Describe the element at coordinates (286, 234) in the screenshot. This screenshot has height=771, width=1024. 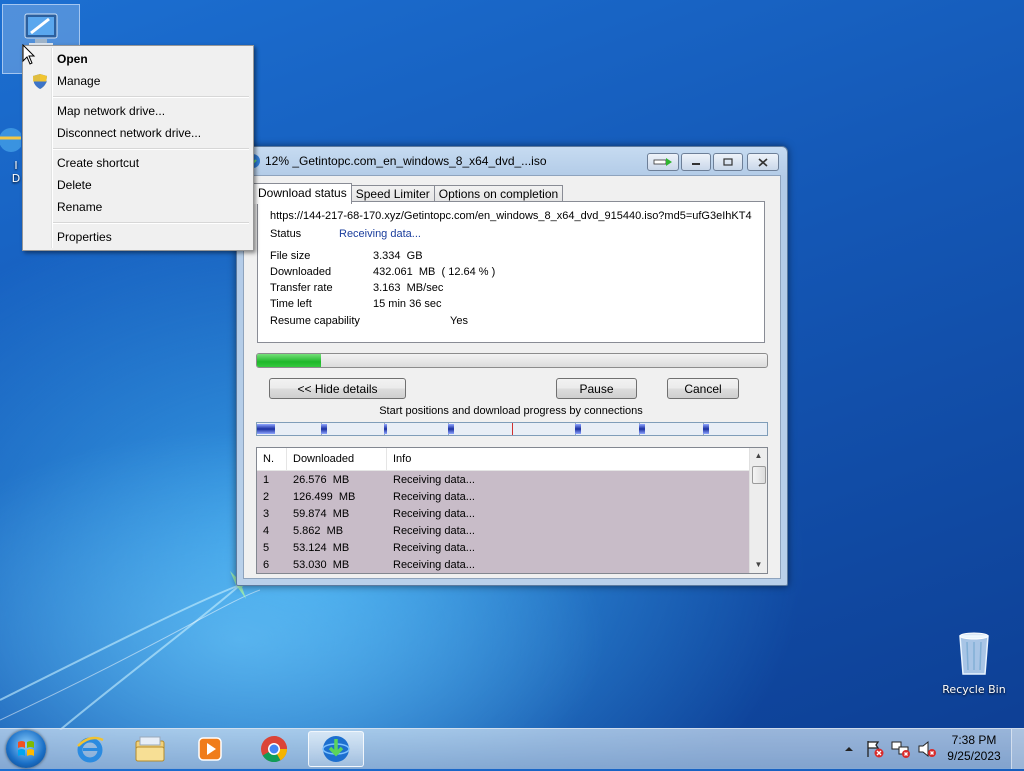
I see `status-label: Status` at that location.